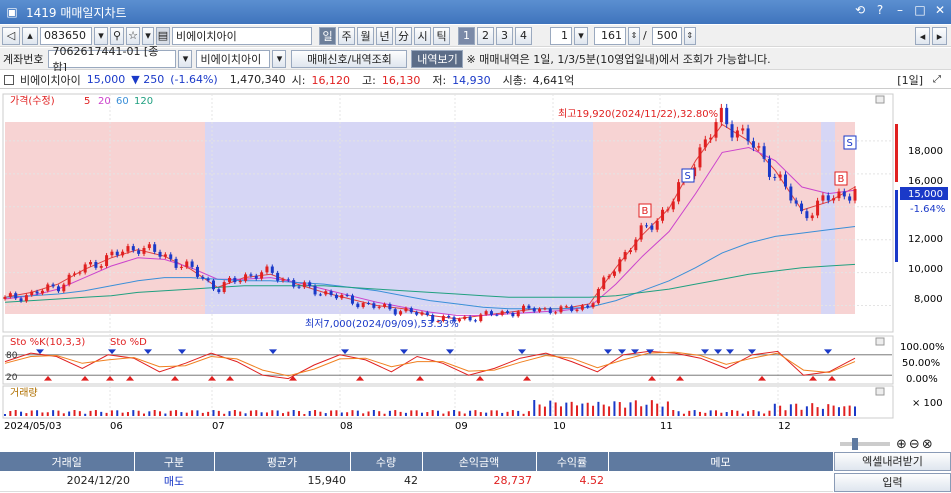  Describe the element at coordinates (279, 58) in the screenshot. I see `account-name-dropdown-icon: ▾` at that location.